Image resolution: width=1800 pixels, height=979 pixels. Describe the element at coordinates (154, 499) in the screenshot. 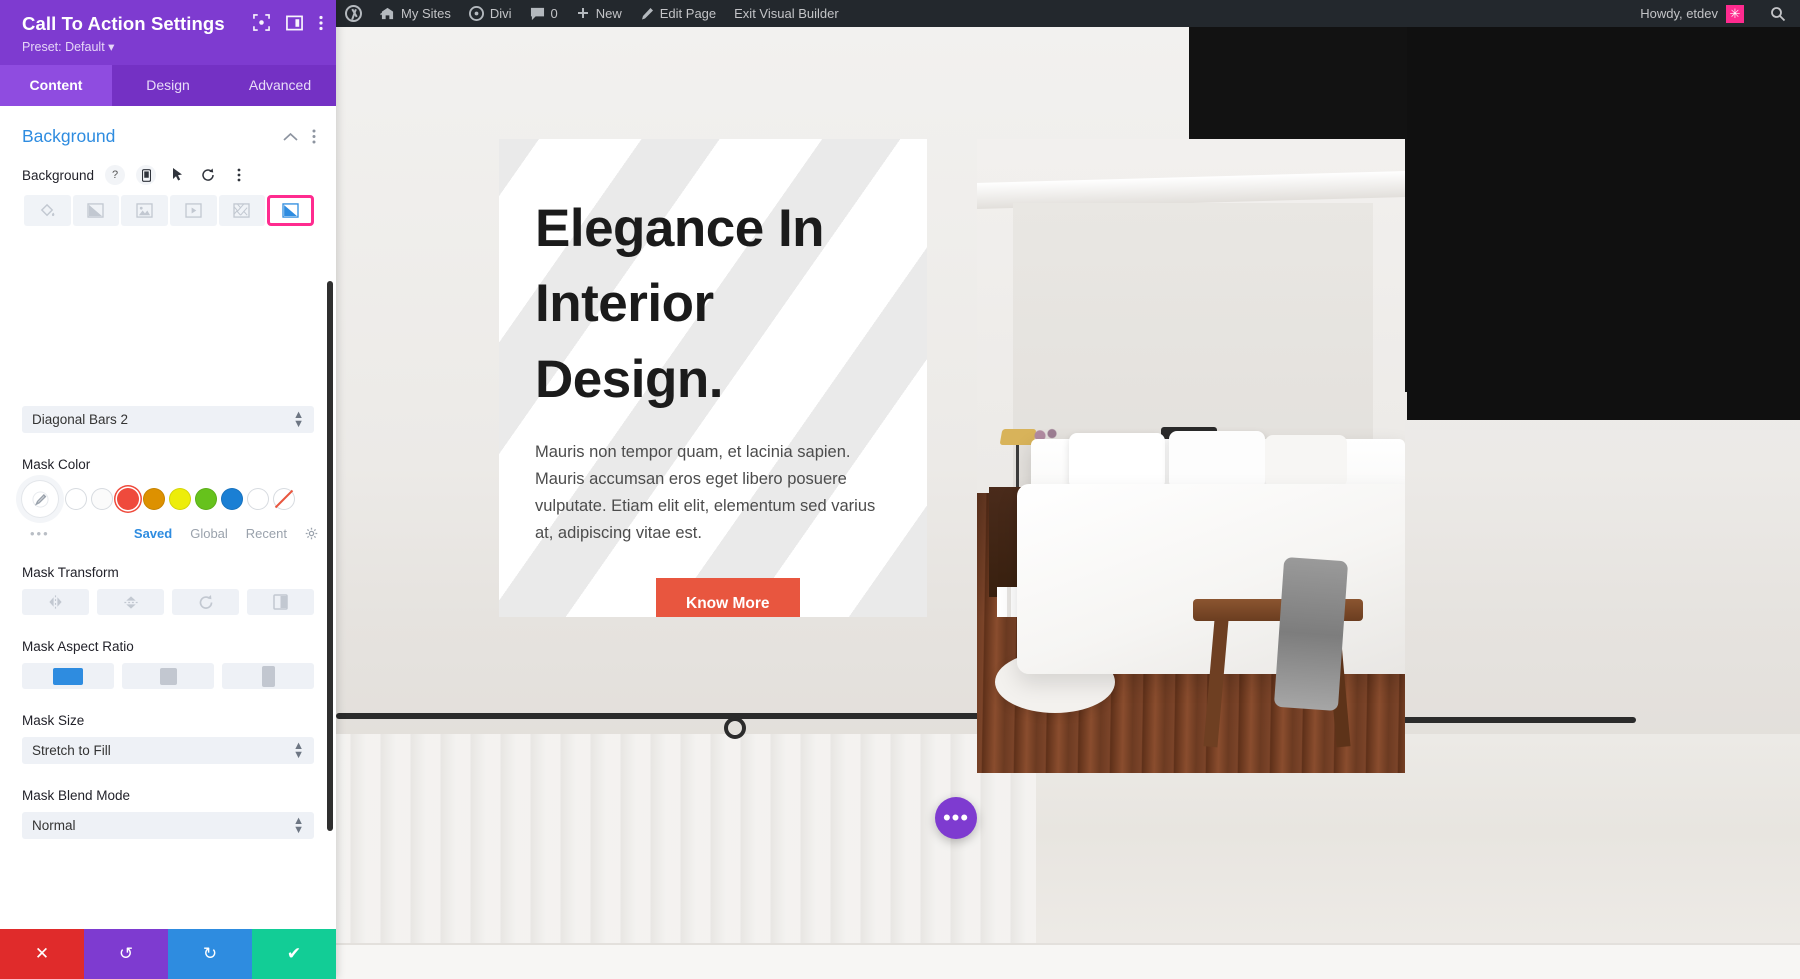

I see `swatch-orange` at that location.